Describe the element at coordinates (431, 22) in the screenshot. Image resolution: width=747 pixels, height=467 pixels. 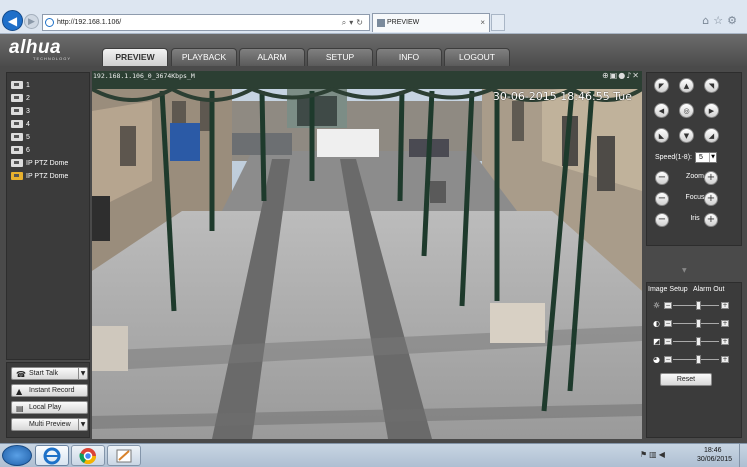
I see `browser-tab: PREVIEW ×` at that location.